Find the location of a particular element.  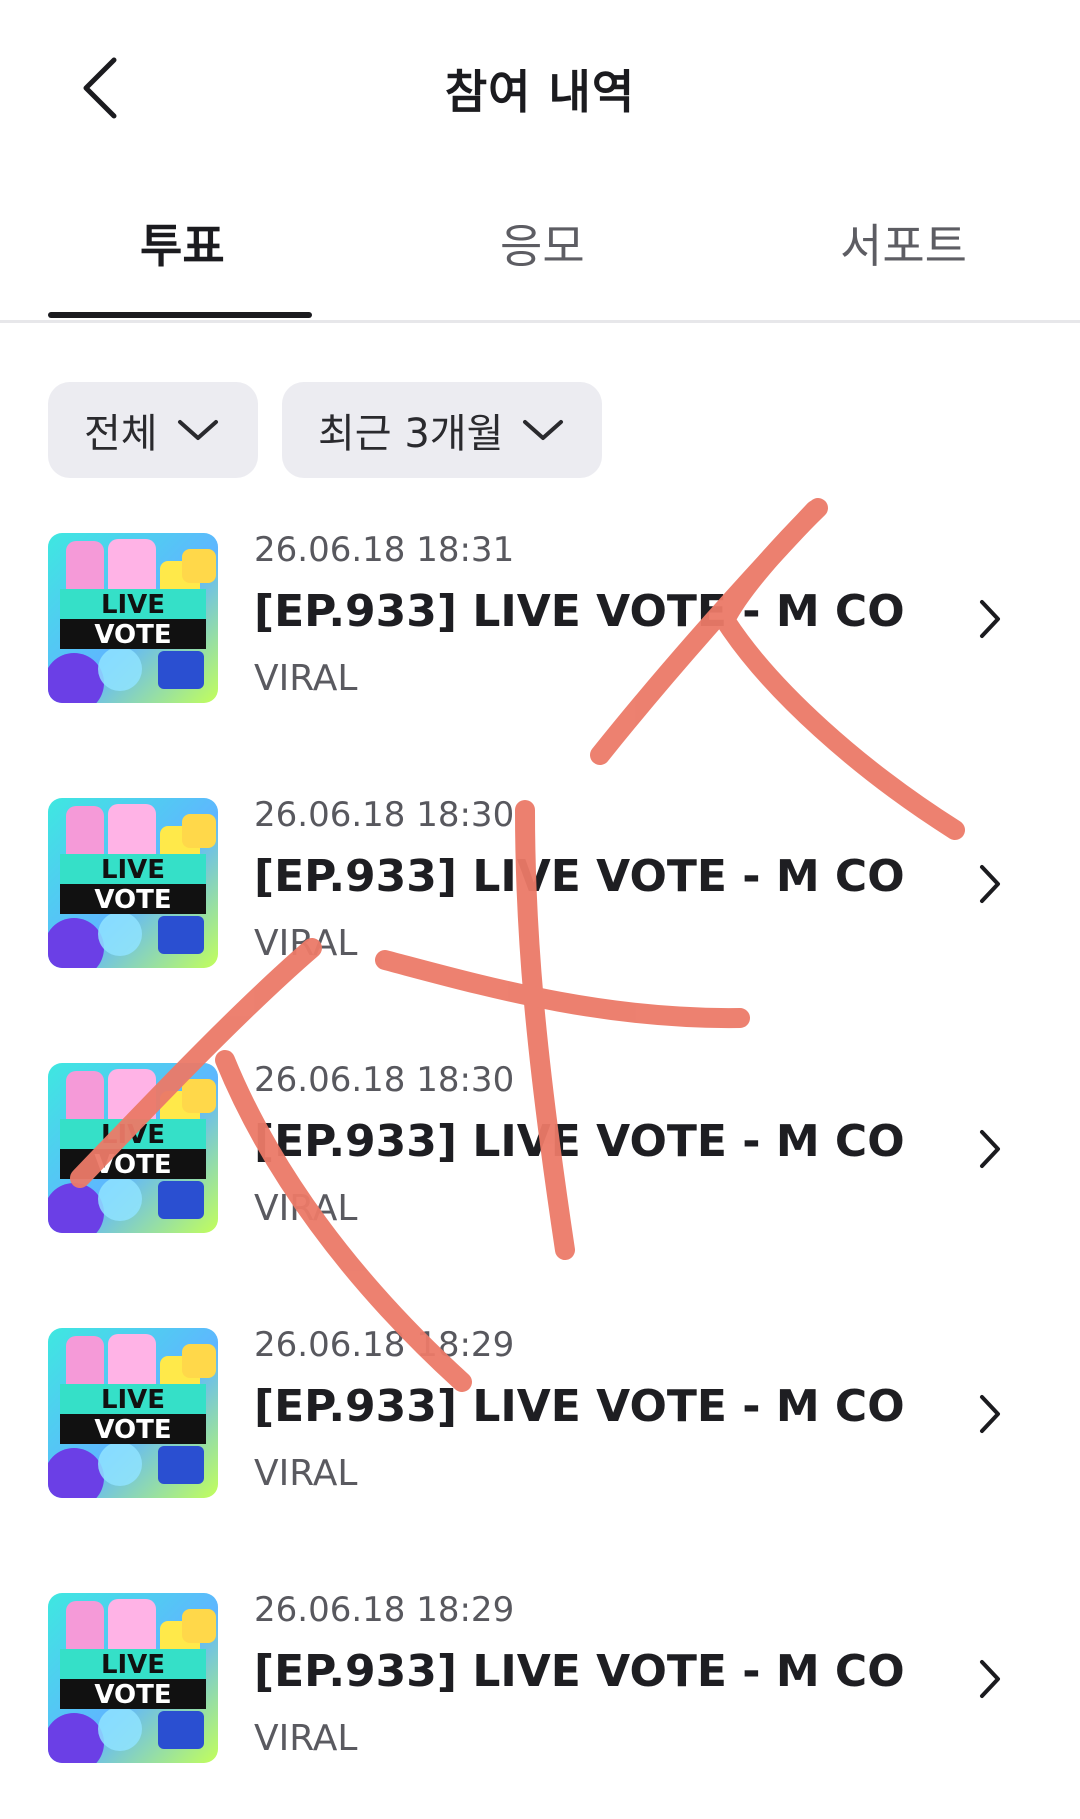

item-date: 26.06.18 18:31 is located at coordinates (384, 550).